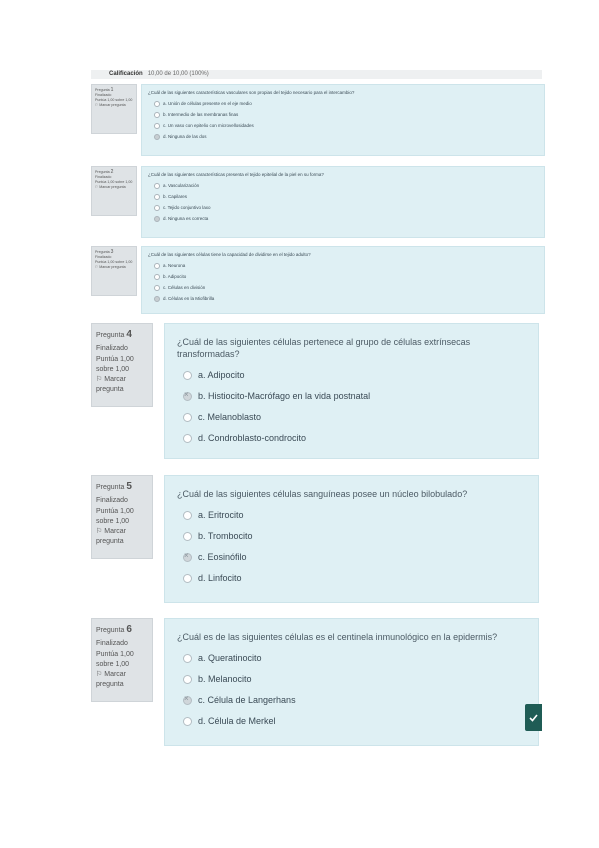  What do you see at coordinates (184, 287) in the screenshot?
I see `option-label: c. Células en división` at bounding box center [184, 287].